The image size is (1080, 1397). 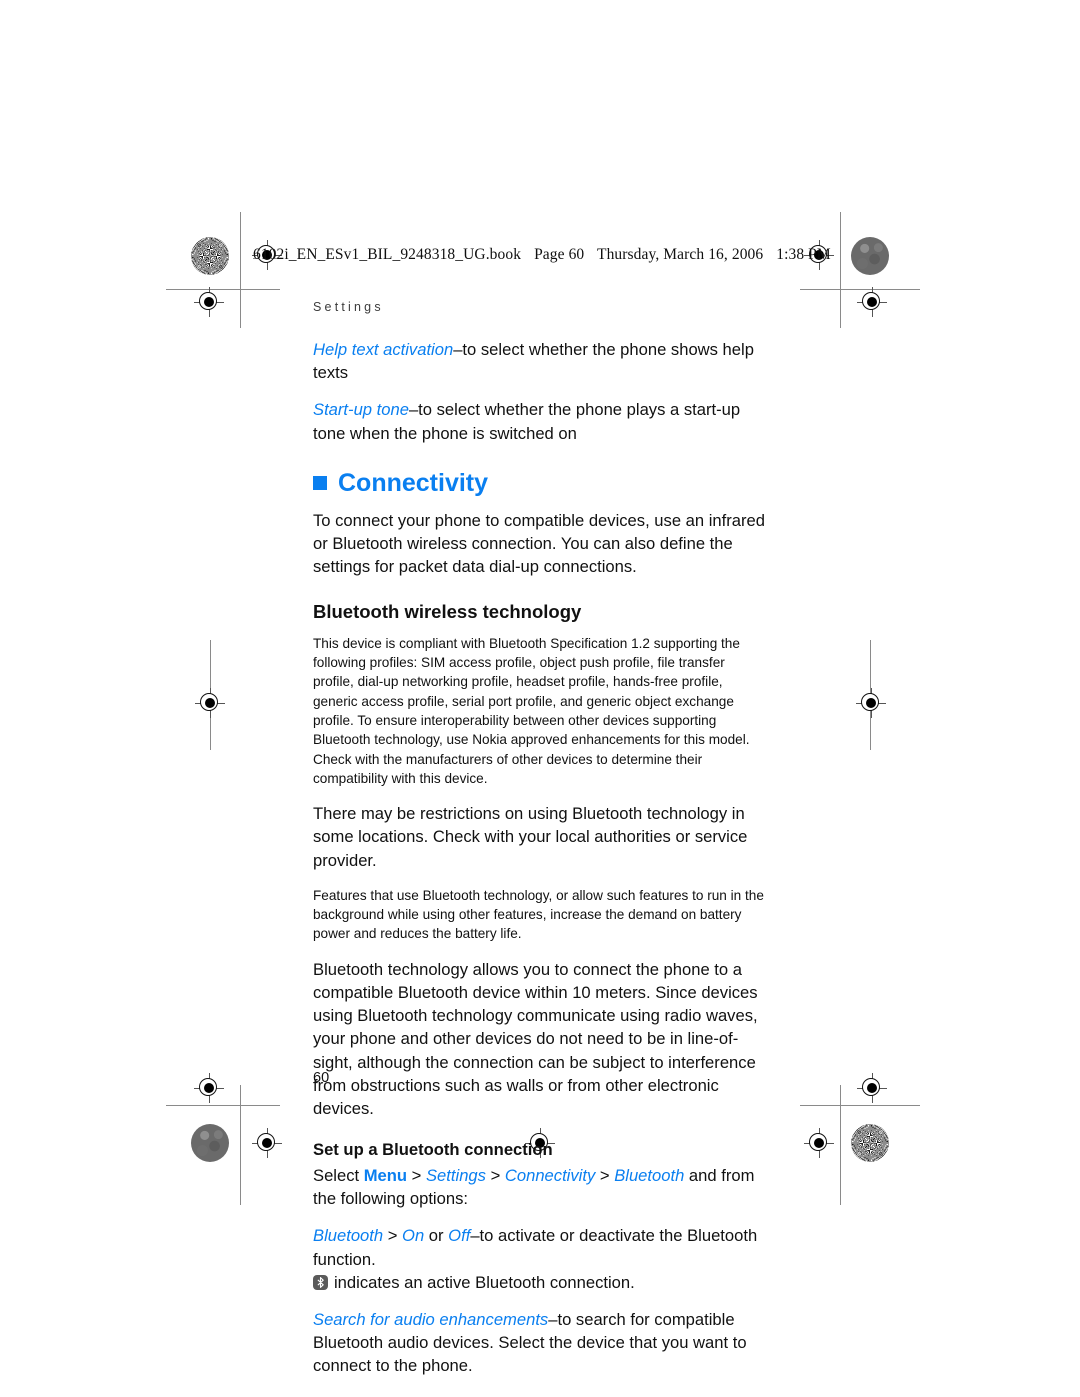 I want to click on trim-line-right, so click(x=840, y=270).